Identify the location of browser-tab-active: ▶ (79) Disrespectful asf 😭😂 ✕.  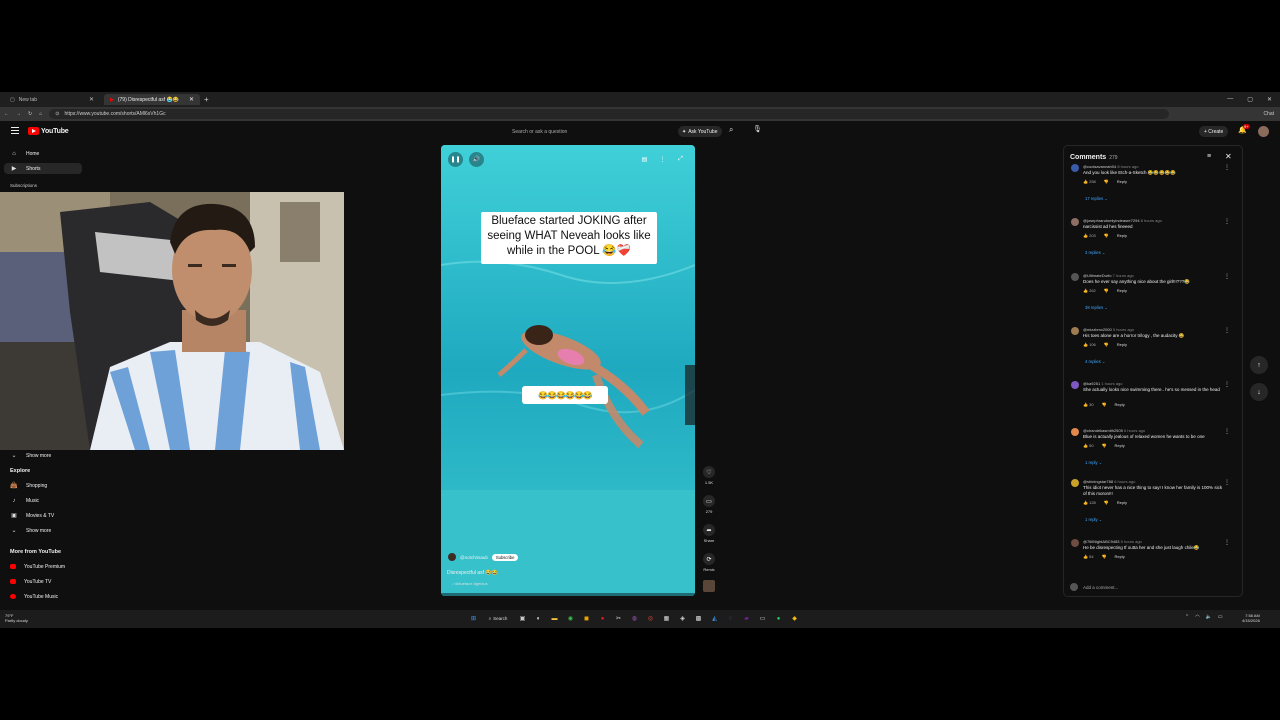
(152, 99).